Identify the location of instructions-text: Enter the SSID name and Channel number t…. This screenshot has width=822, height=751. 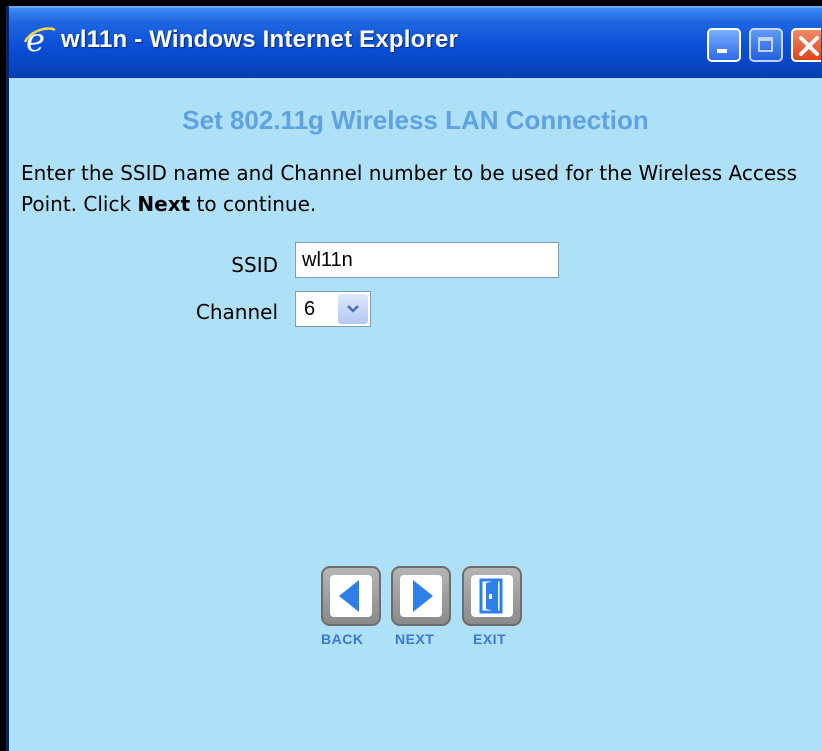
(416, 189).